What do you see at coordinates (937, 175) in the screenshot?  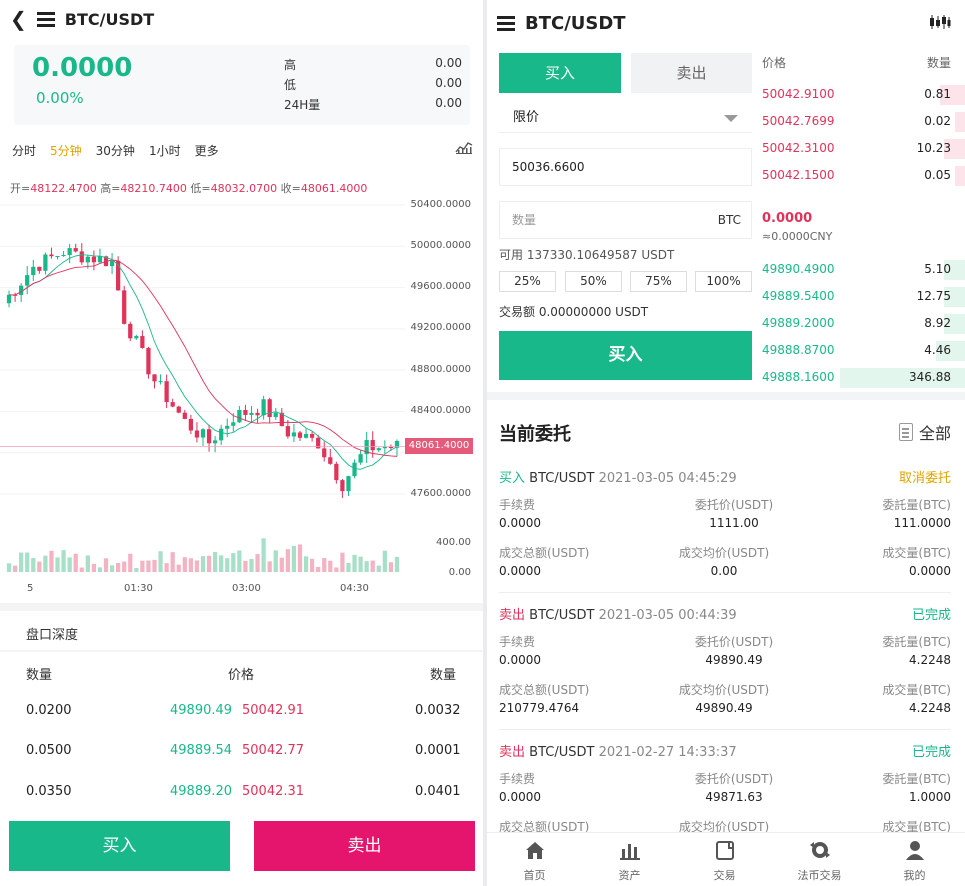 I see `ask-qty: 0.05` at bounding box center [937, 175].